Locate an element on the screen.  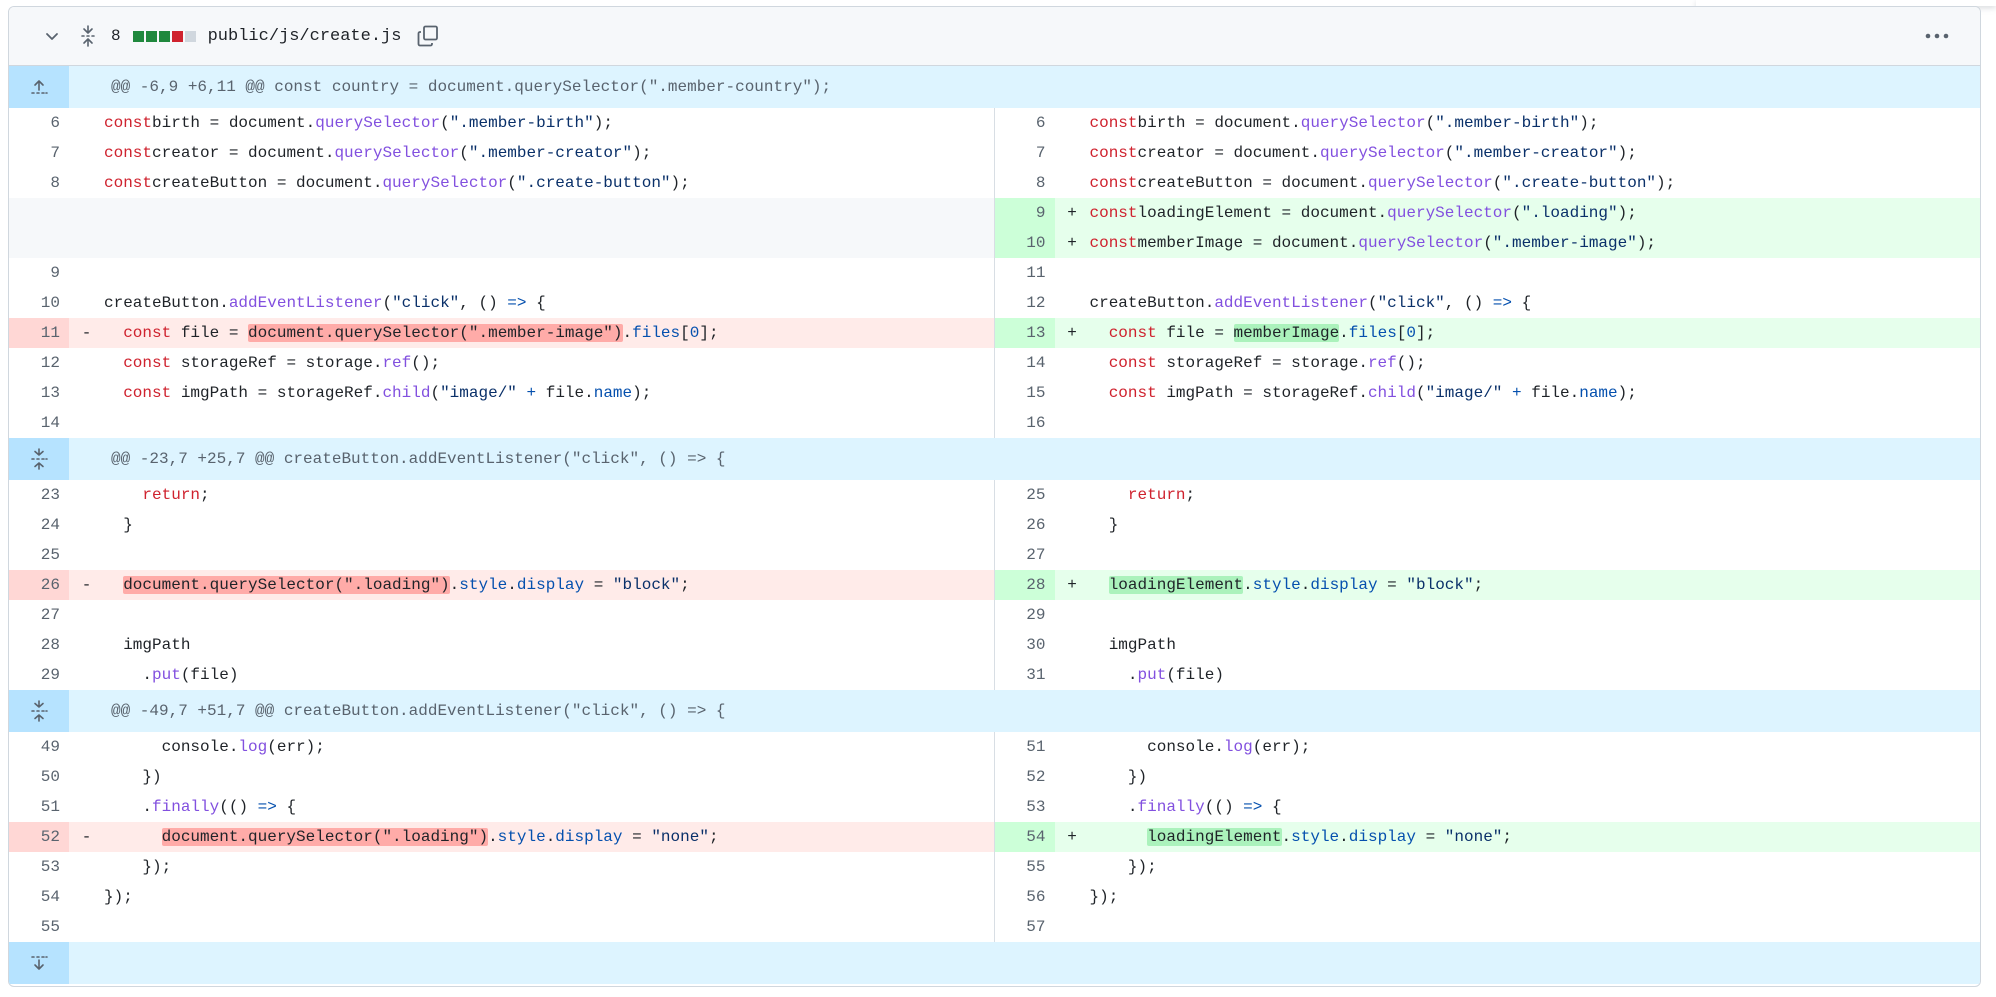
file-path: public/js/create.js is located at coordinates (305, 36).